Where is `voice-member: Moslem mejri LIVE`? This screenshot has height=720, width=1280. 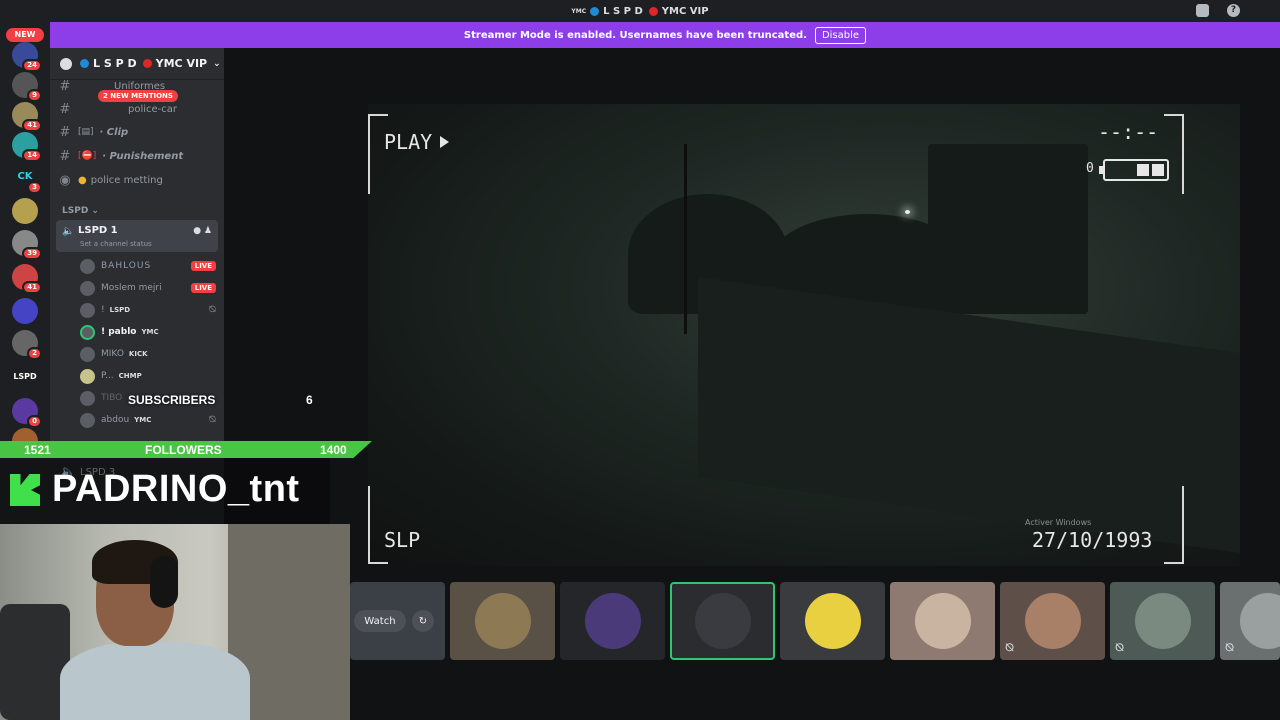 voice-member: Moslem mejri LIVE is located at coordinates (148, 288).